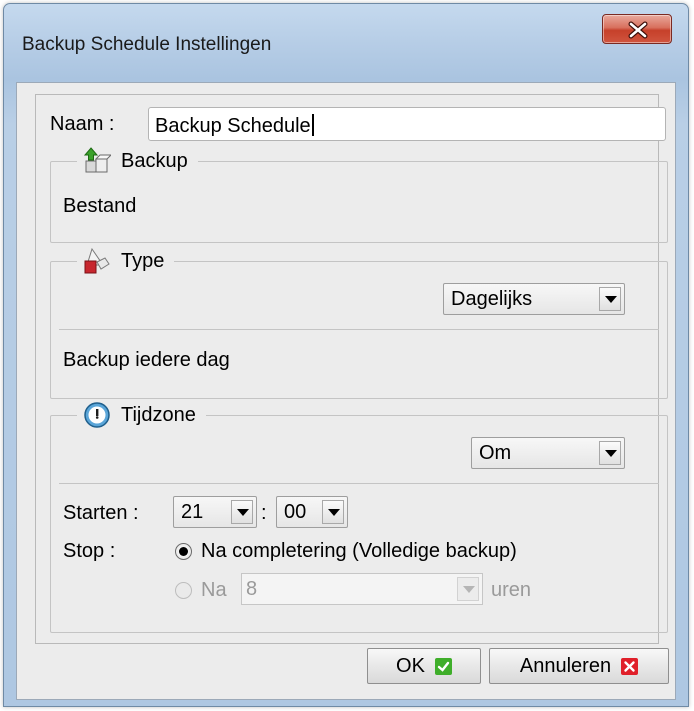  What do you see at coordinates (443, 666) in the screenshot?
I see `check-icon` at bounding box center [443, 666].